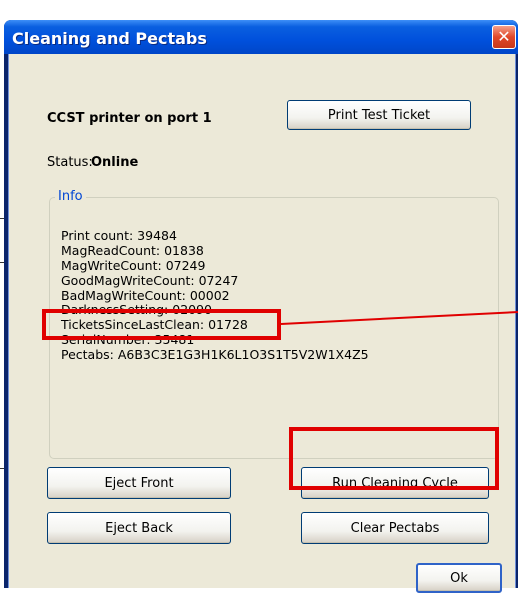  What do you see at coordinates (129, 118) in the screenshot?
I see `printer-name: CCST printer on port 1` at bounding box center [129, 118].